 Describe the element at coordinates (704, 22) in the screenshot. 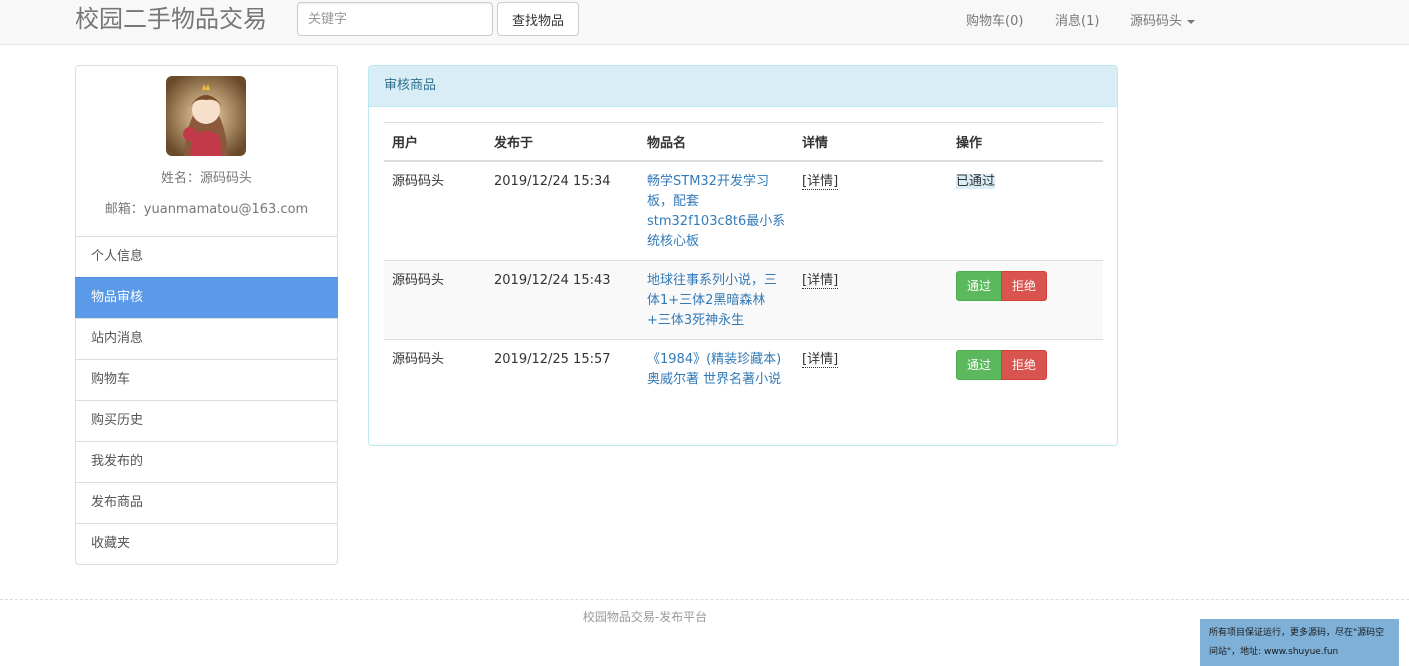

I see `top-navbar: 校园二手物品交易 查找物品 购物车(0) 消息(1) 源码码头` at that location.